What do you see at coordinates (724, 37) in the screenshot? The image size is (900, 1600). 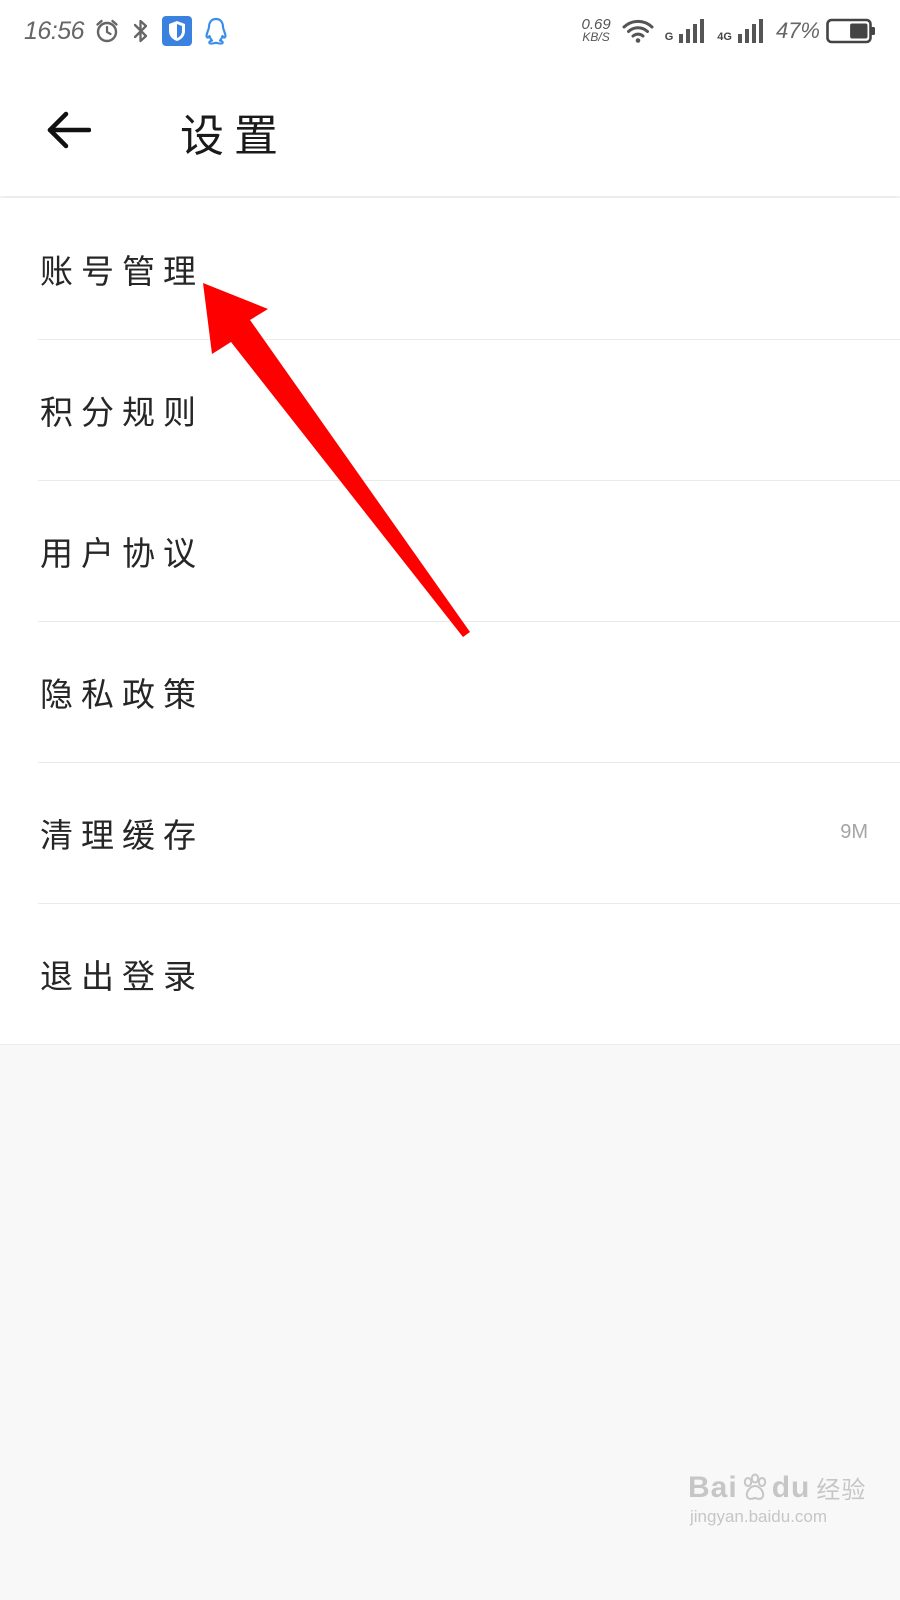 I see `sim2-label: 4G` at bounding box center [724, 37].